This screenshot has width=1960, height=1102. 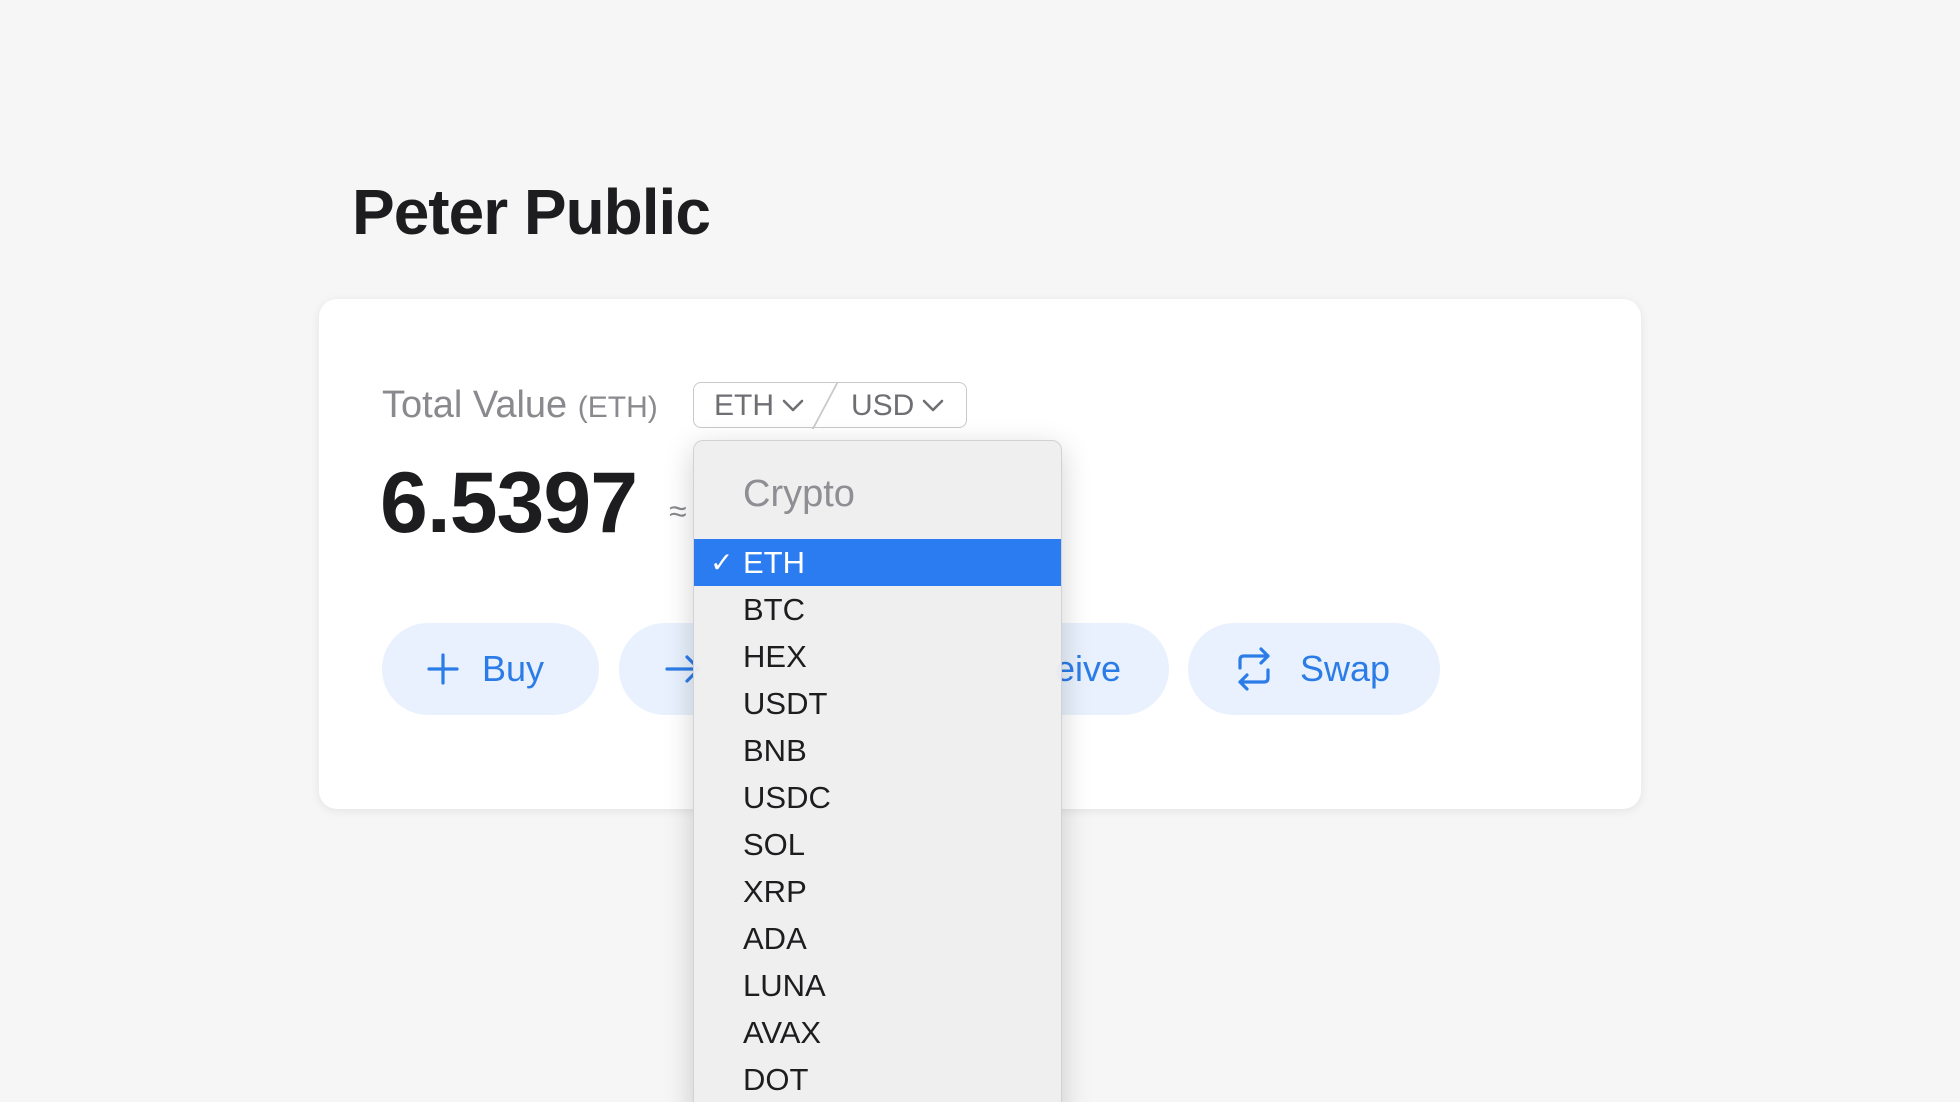 What do you see at coordinates (824, 406) in the screenshot?
I see `toggle-divider` at bounding box center [824, 406].